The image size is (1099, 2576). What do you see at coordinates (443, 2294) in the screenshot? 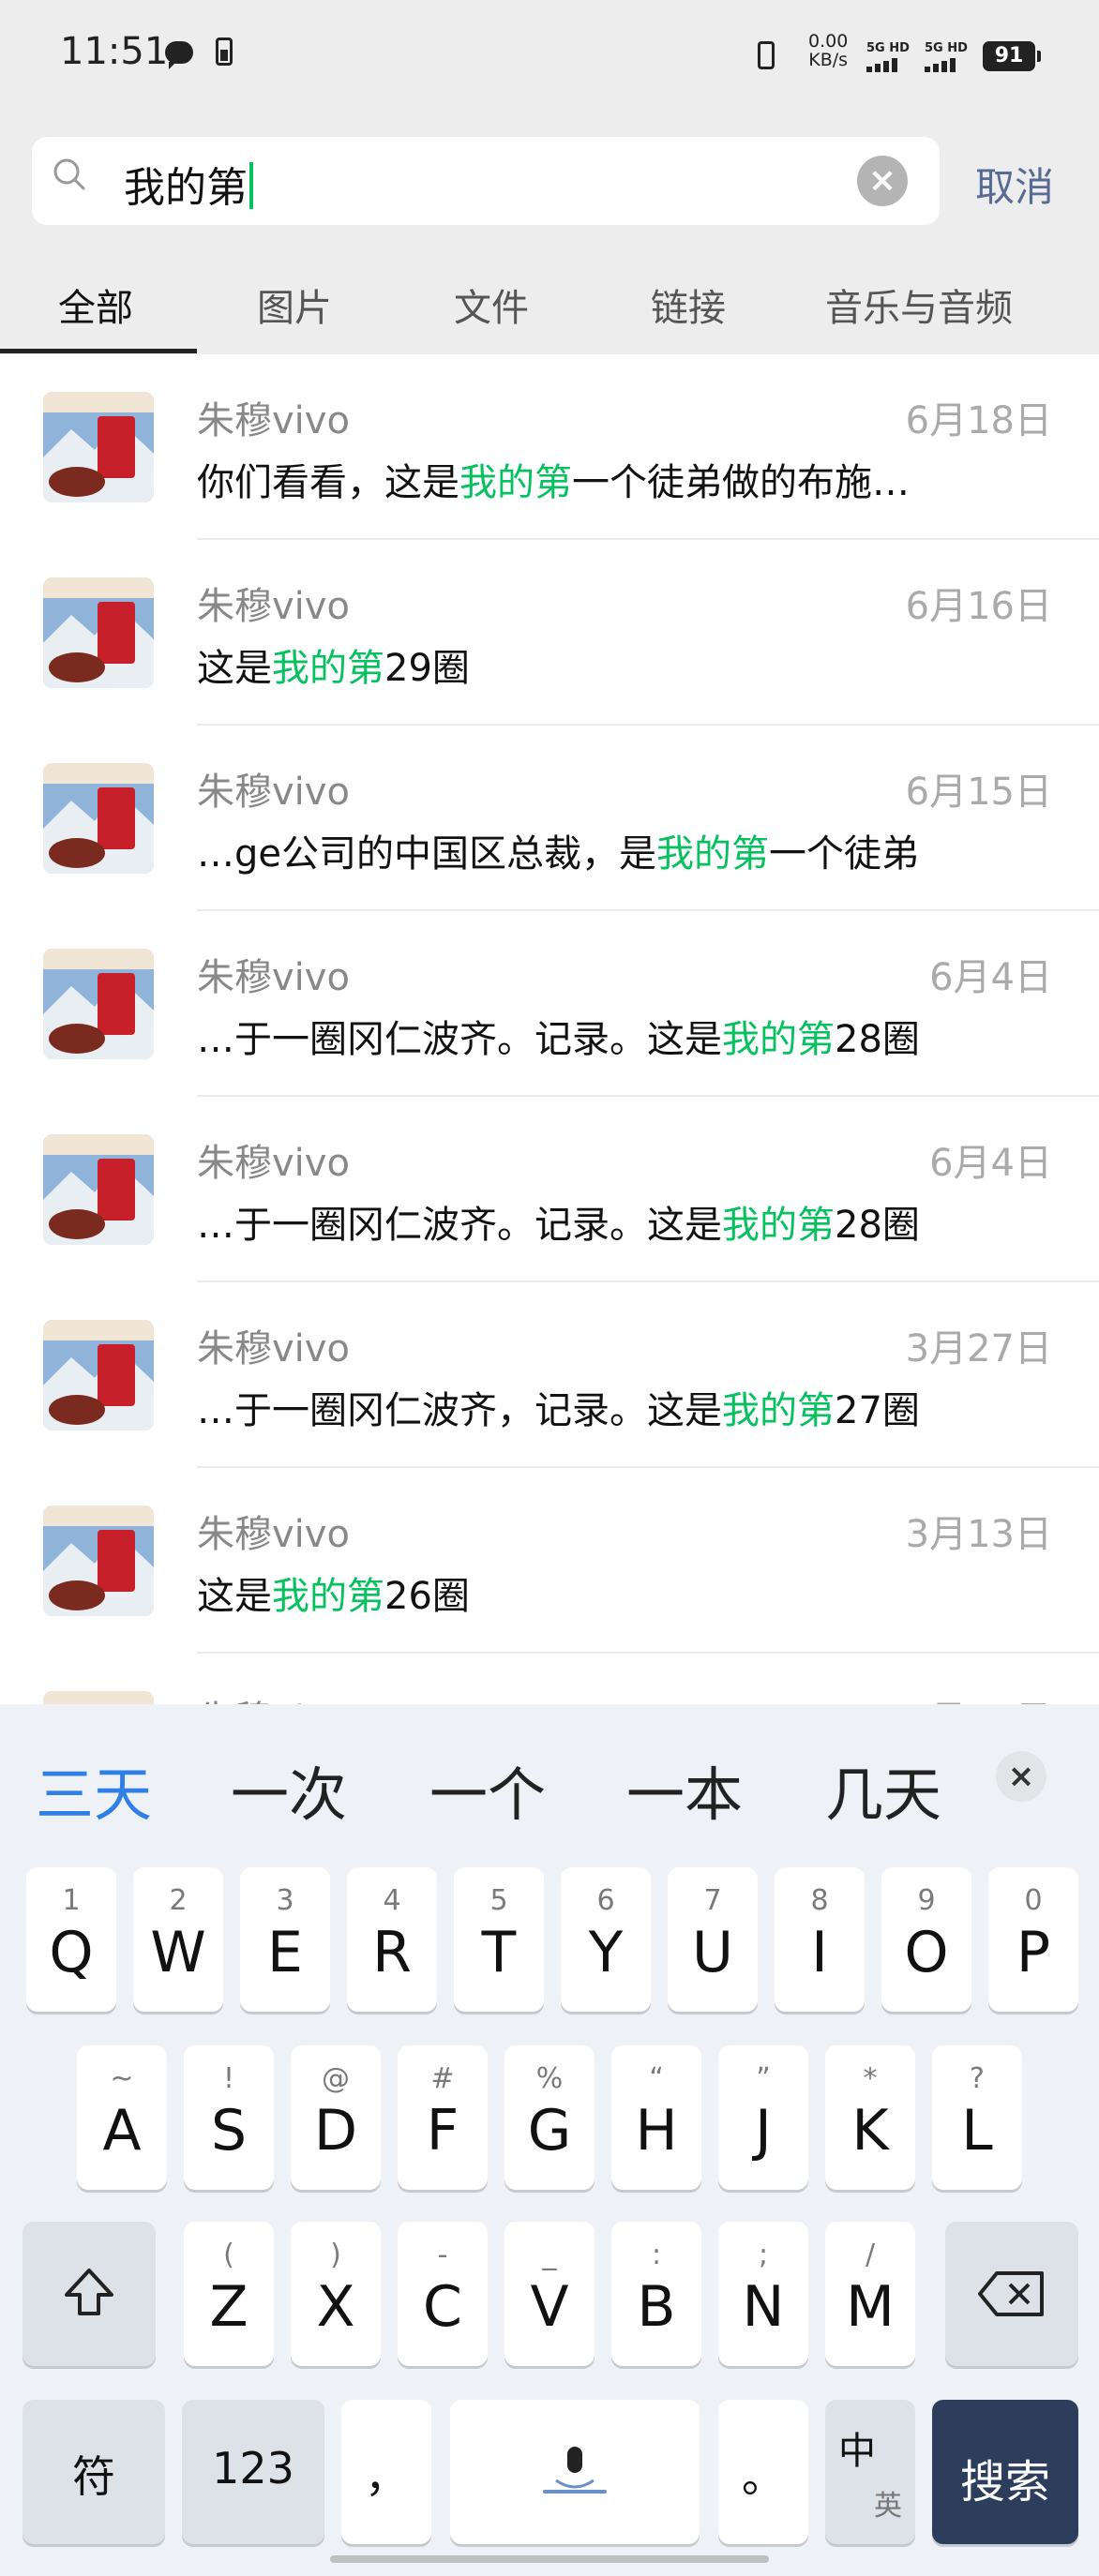
I see `key-c: -C` at bounding box center [443, 2294].